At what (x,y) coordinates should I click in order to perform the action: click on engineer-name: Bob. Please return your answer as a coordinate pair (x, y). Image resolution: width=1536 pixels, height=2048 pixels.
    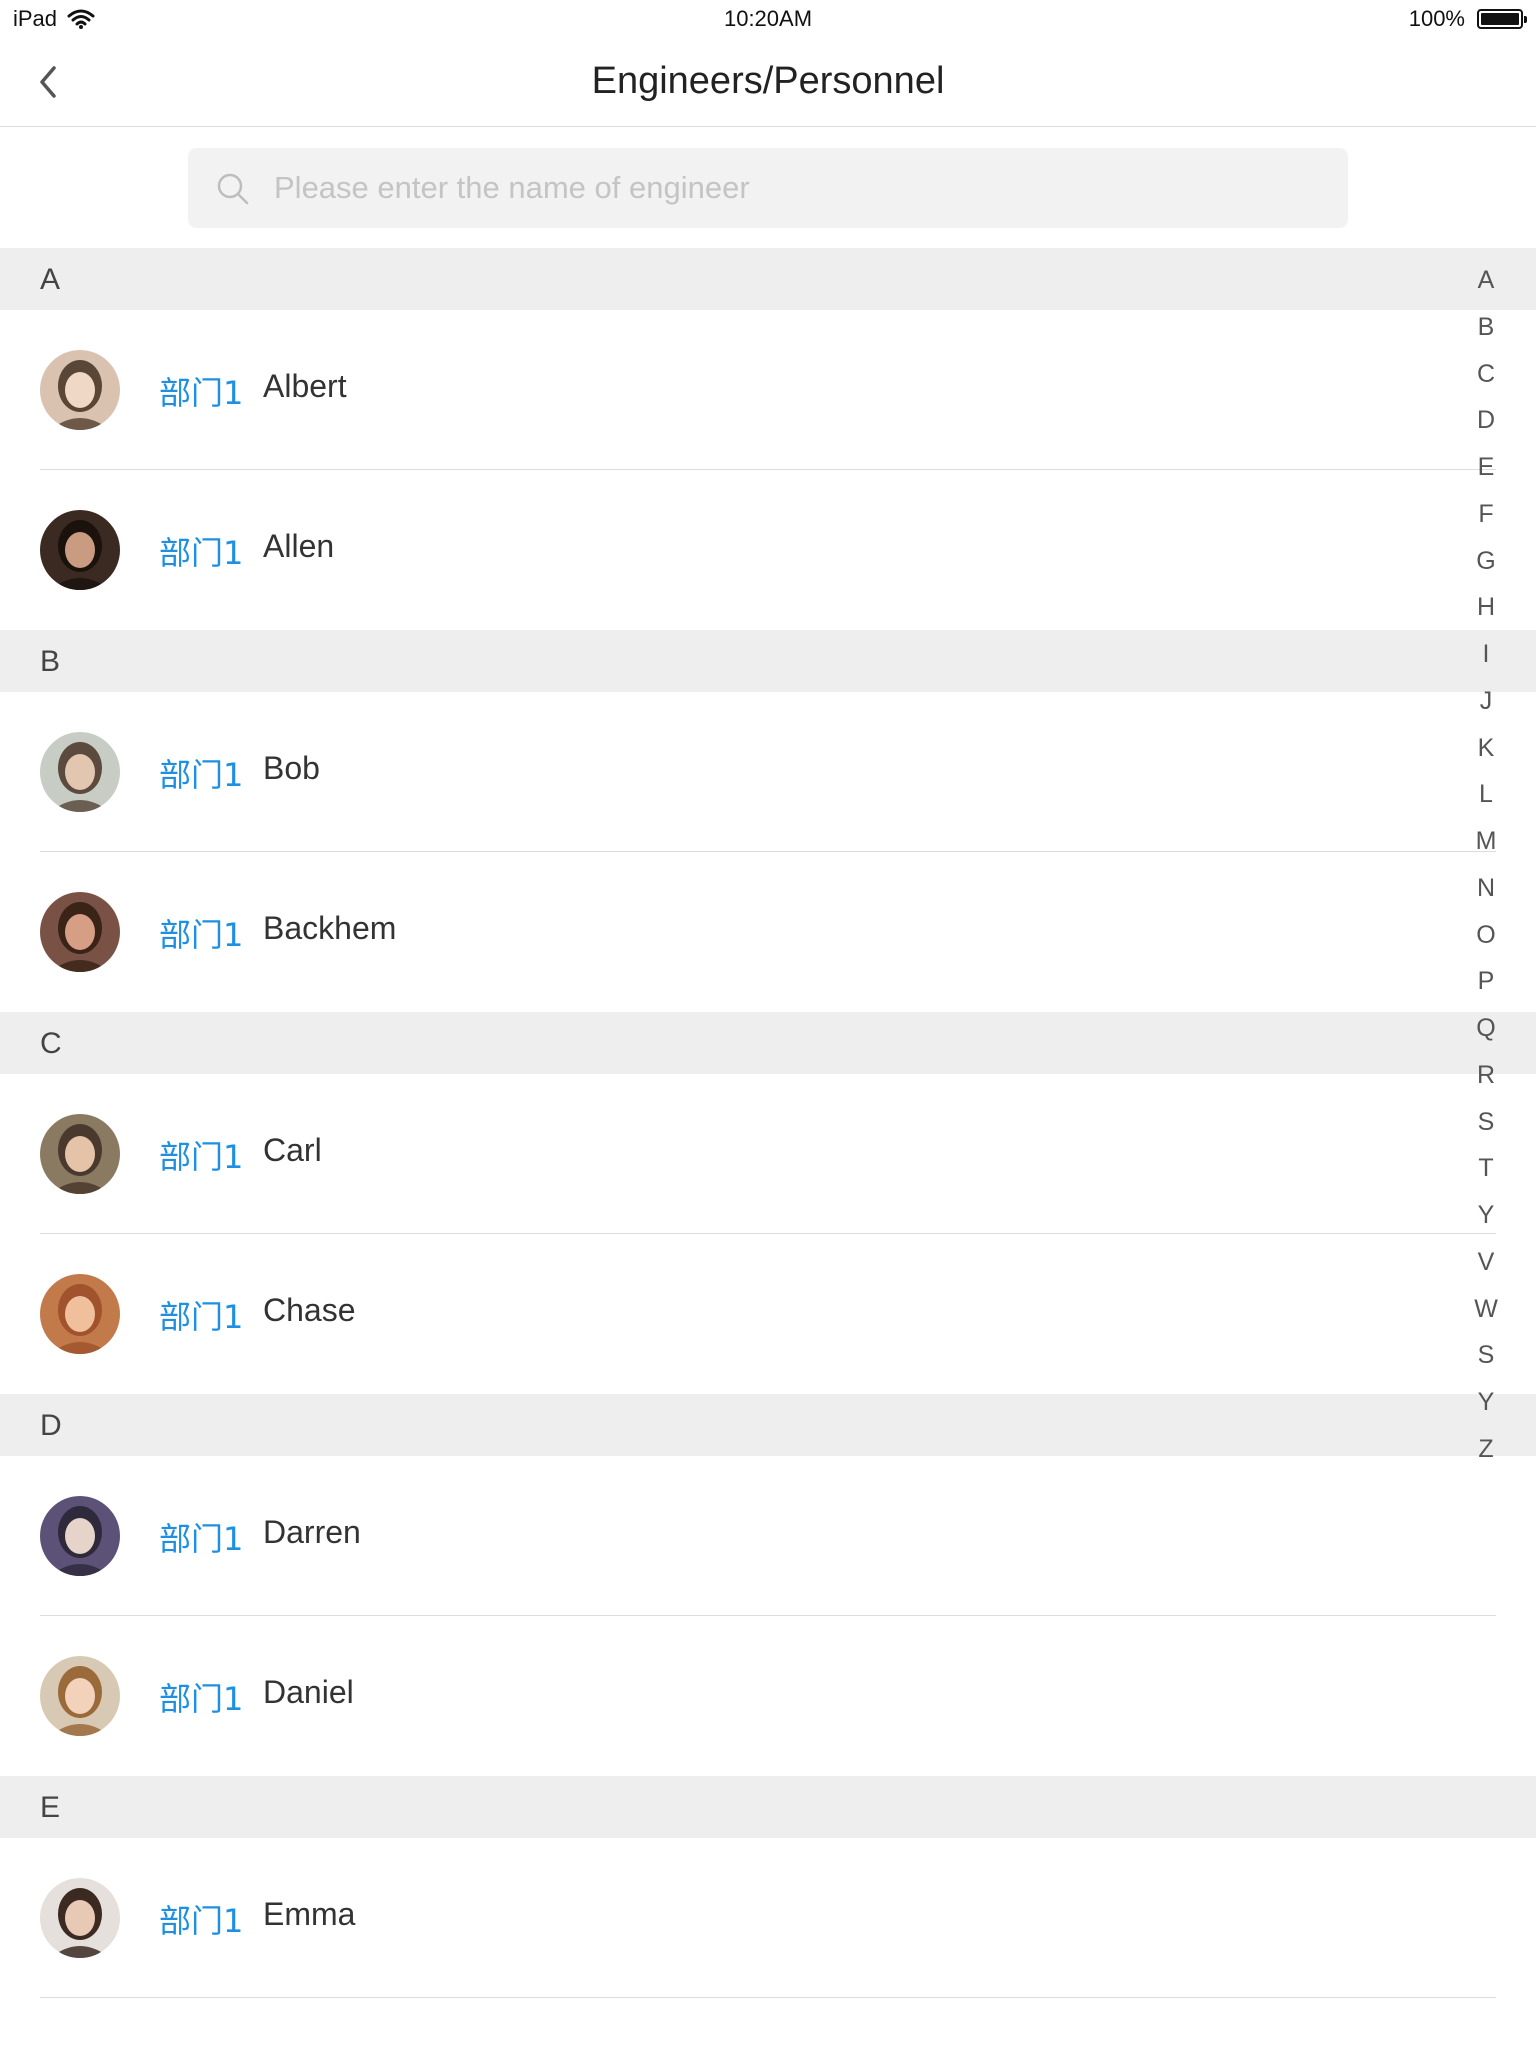
    Looking at the image, I should click on (291, 768).